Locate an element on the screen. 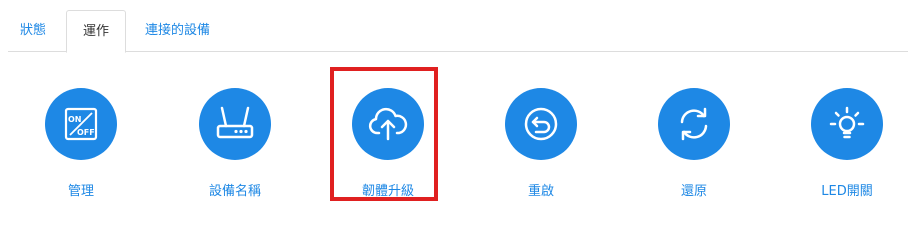 Image resolution: width=908 pixels, height=240 pixels. restart-icon is located at coordinates (541, 124).